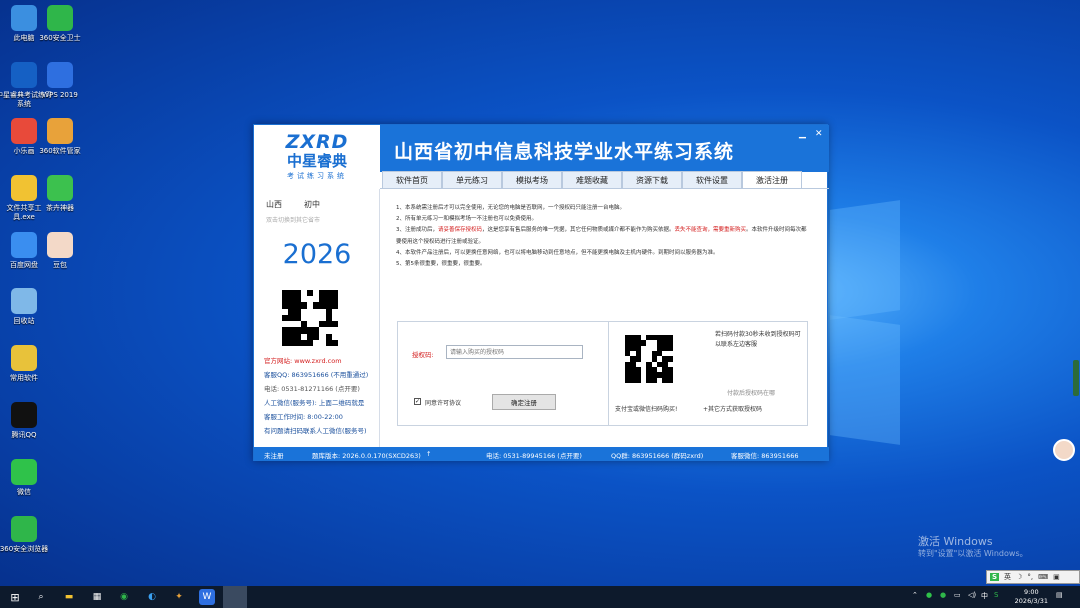 Image resolution: width=1080 pixels, height=608 pixels. What do you see at coordinates (472, 180) in the screenshot?
I see `tab-1: 单元练习` at bounding box center [472, 180].